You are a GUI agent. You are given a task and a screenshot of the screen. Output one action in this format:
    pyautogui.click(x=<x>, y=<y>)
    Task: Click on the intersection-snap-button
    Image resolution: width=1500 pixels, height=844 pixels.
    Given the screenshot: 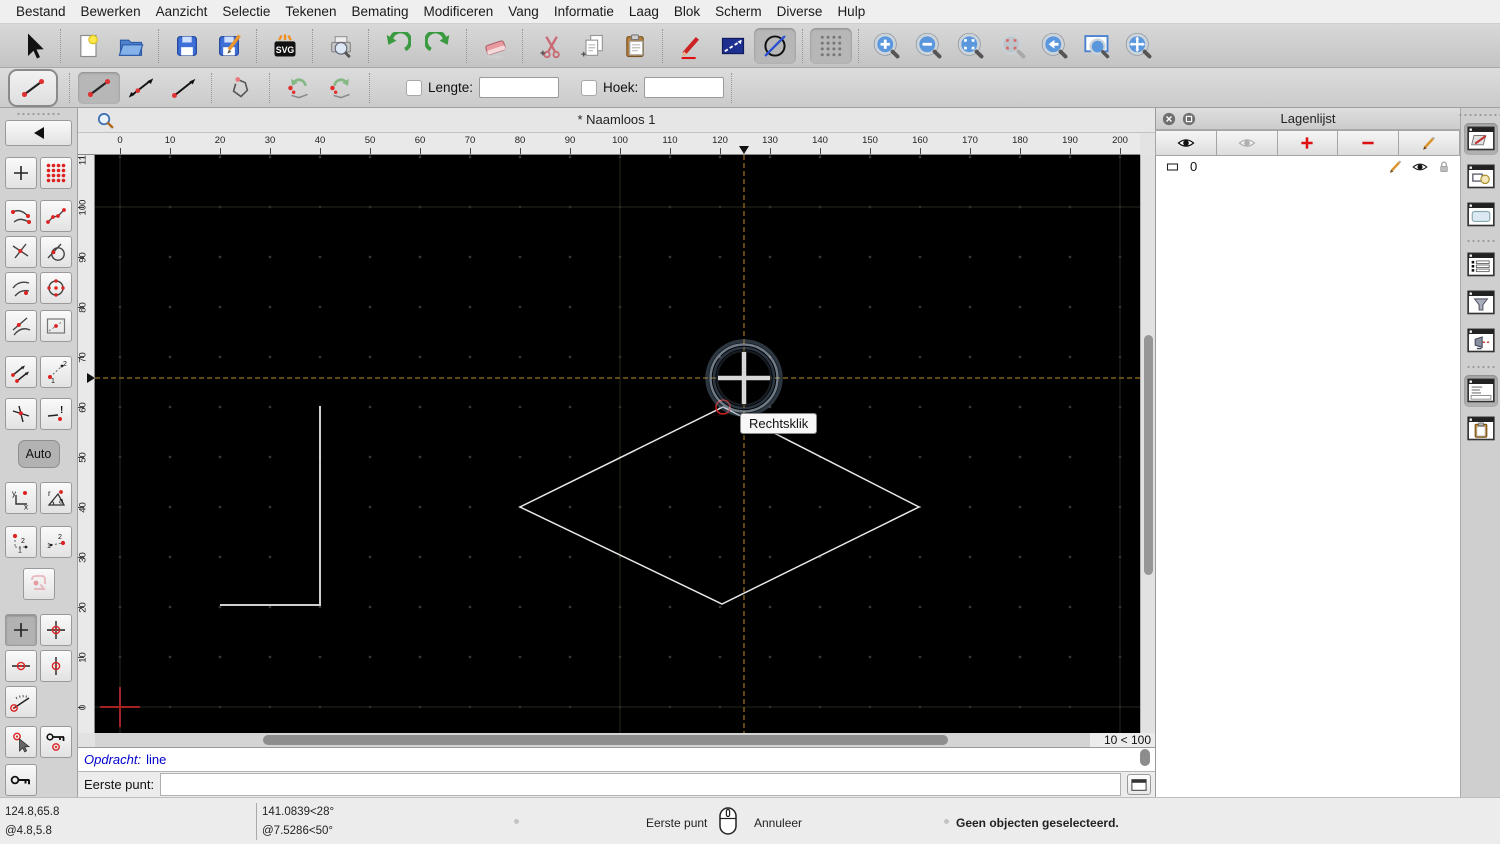 What is the action you would take?
    pyautogui.click(x=21, y=252)
    